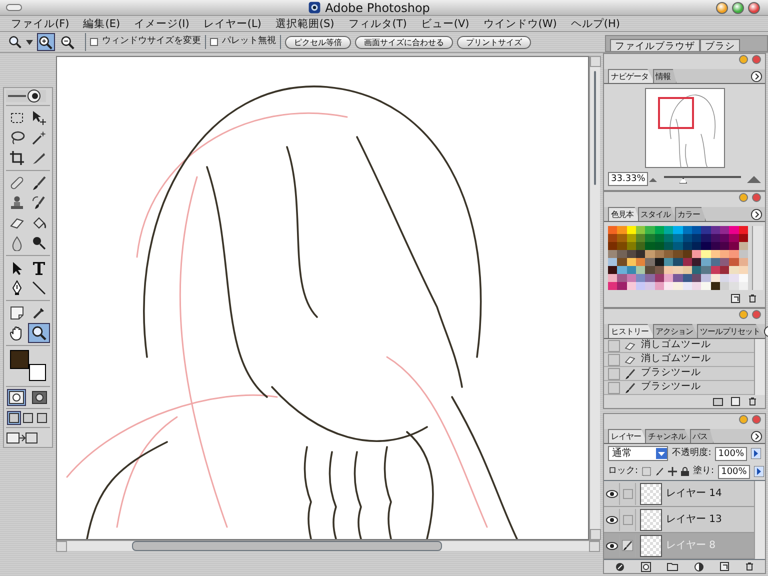 This screenshot has width=768, height=576. I want to click on menu-item: レイヤー(L), so click(232, 23).